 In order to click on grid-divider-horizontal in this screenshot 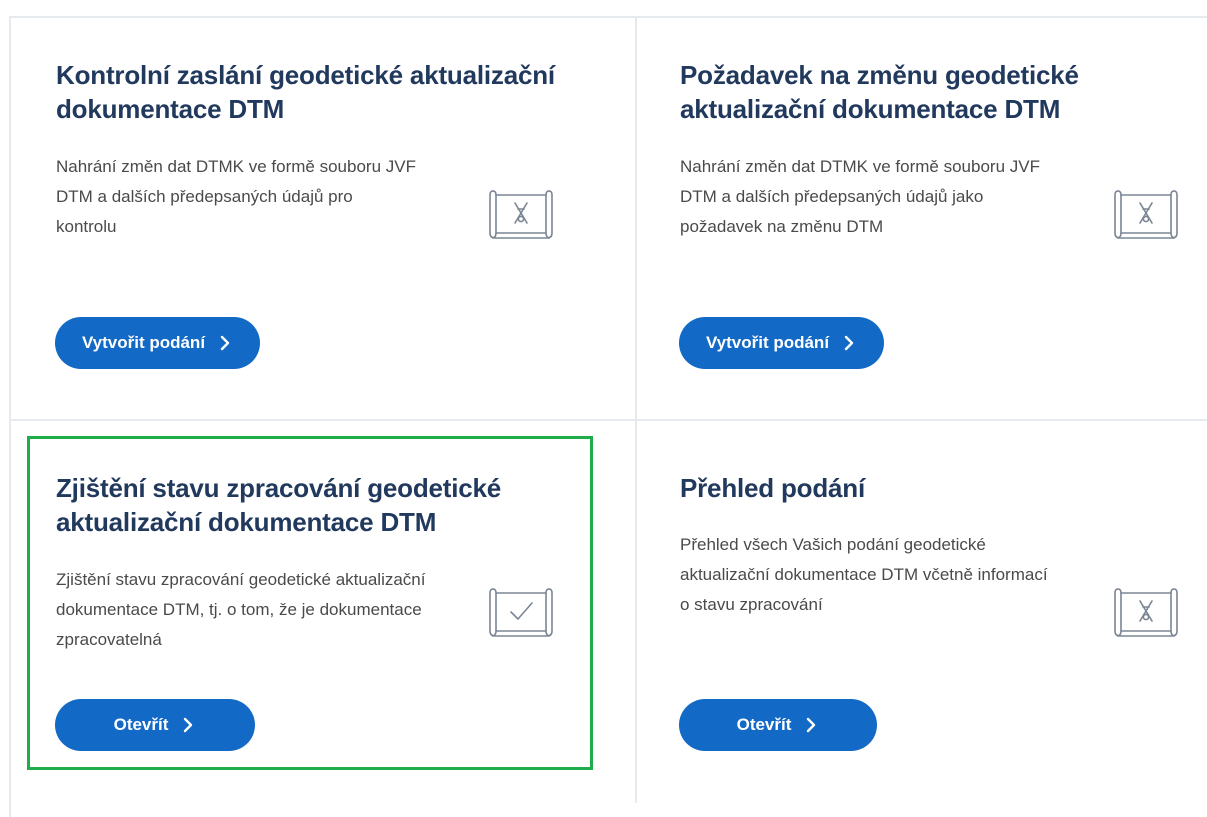, I will do `click(608, 420)`.